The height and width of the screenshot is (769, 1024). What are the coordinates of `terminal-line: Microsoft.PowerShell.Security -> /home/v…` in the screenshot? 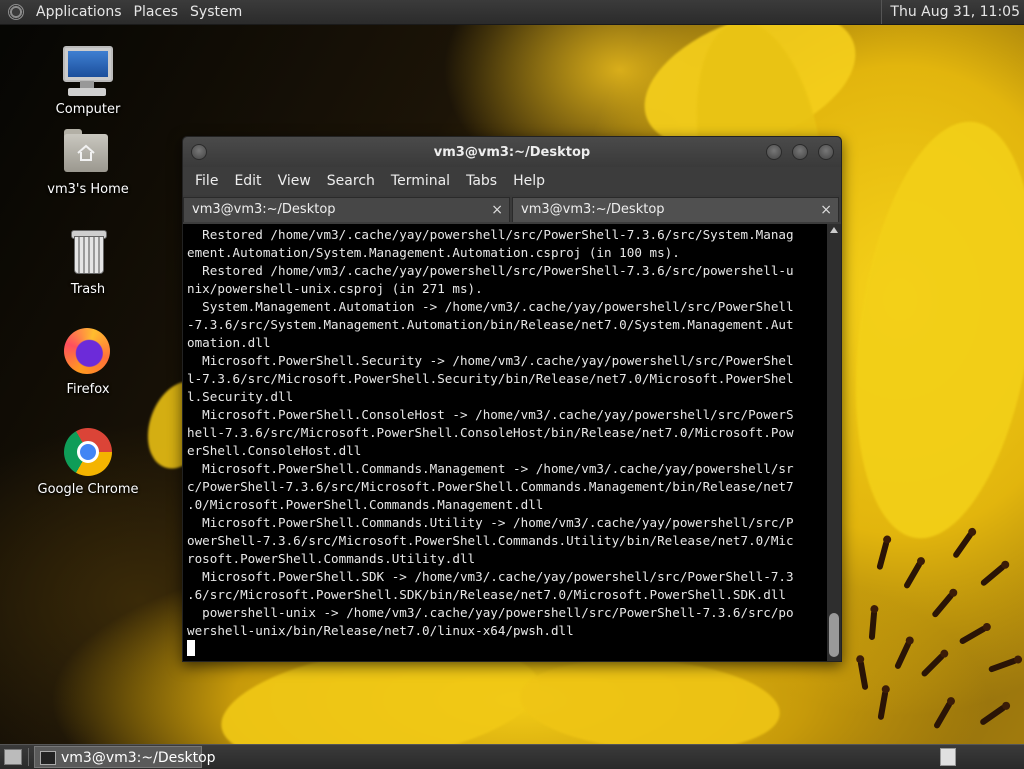 It's located at (498, 360).